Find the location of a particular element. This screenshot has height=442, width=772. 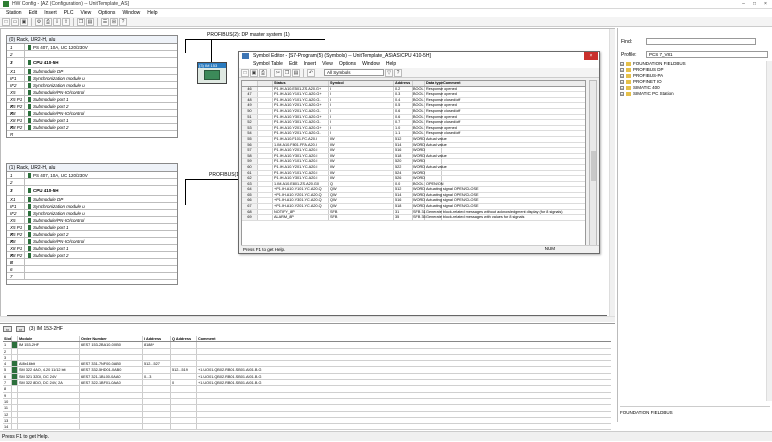

rack-1-slot-number: 7 is located at coordinates (16, 276).